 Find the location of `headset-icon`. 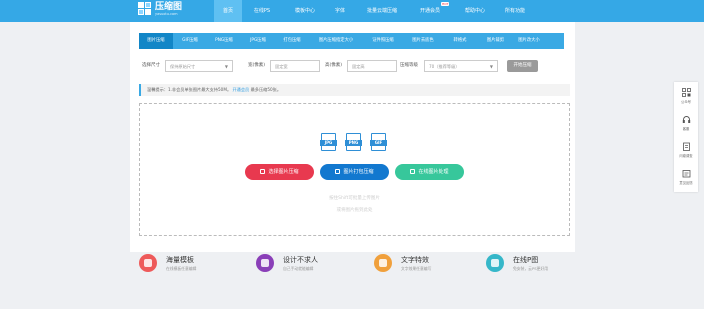

headset-icon is located at coordinates (686, 119).